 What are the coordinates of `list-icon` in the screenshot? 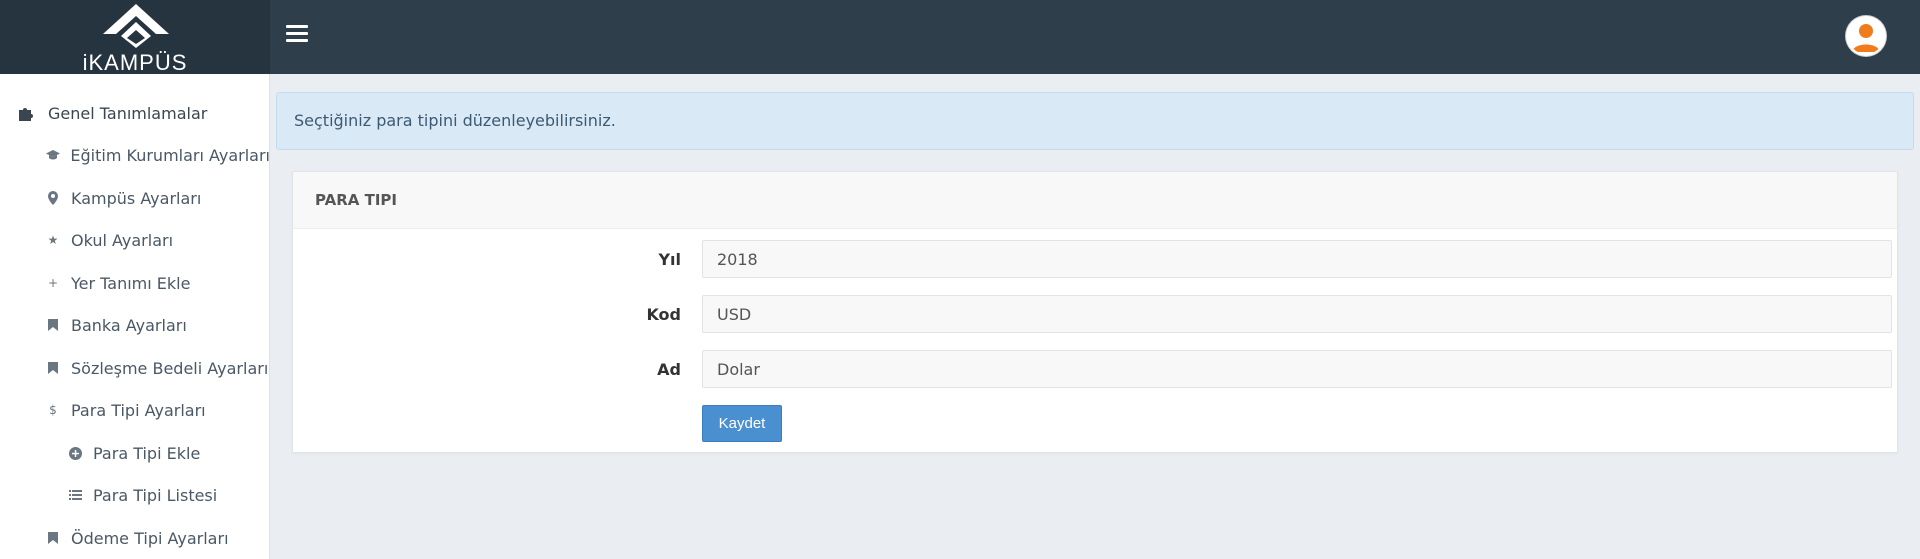 It's located at (75, 495).